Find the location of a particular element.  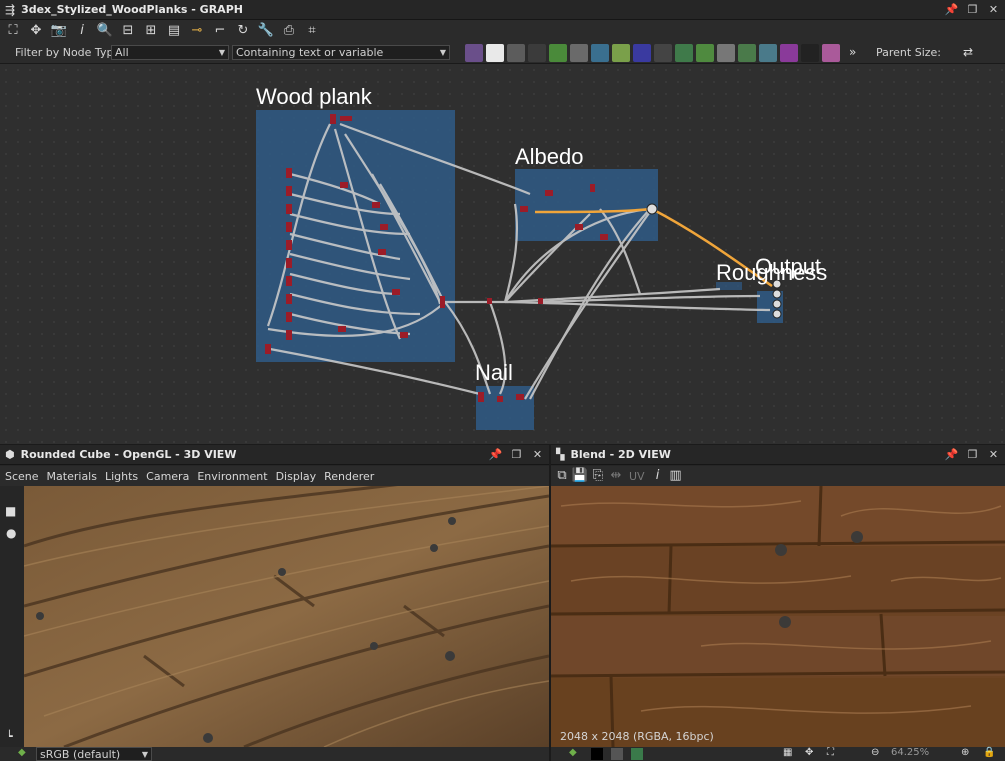

graph-titlebar: ⇶ 3dex_Stylized_WoodPlanks - GRAPH 📌 ❐ ✕ is located at coordinates (502, 10).